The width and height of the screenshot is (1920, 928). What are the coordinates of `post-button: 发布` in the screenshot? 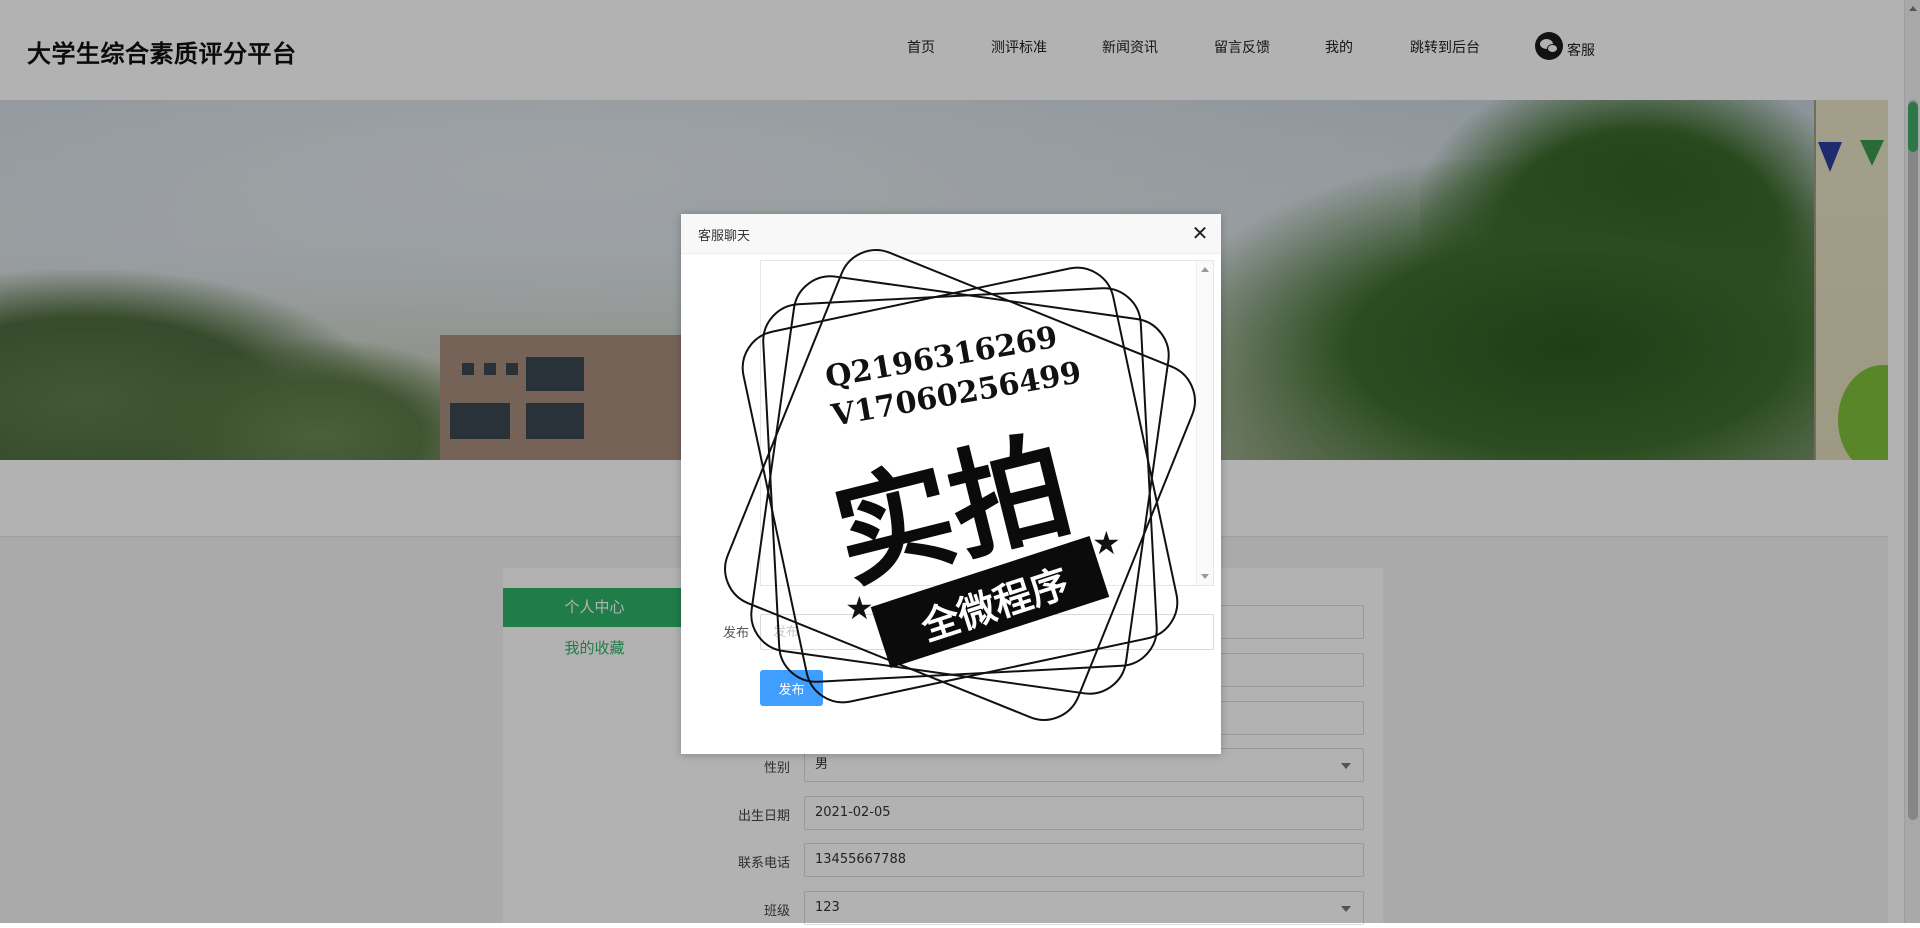 It's located at (791, 688).